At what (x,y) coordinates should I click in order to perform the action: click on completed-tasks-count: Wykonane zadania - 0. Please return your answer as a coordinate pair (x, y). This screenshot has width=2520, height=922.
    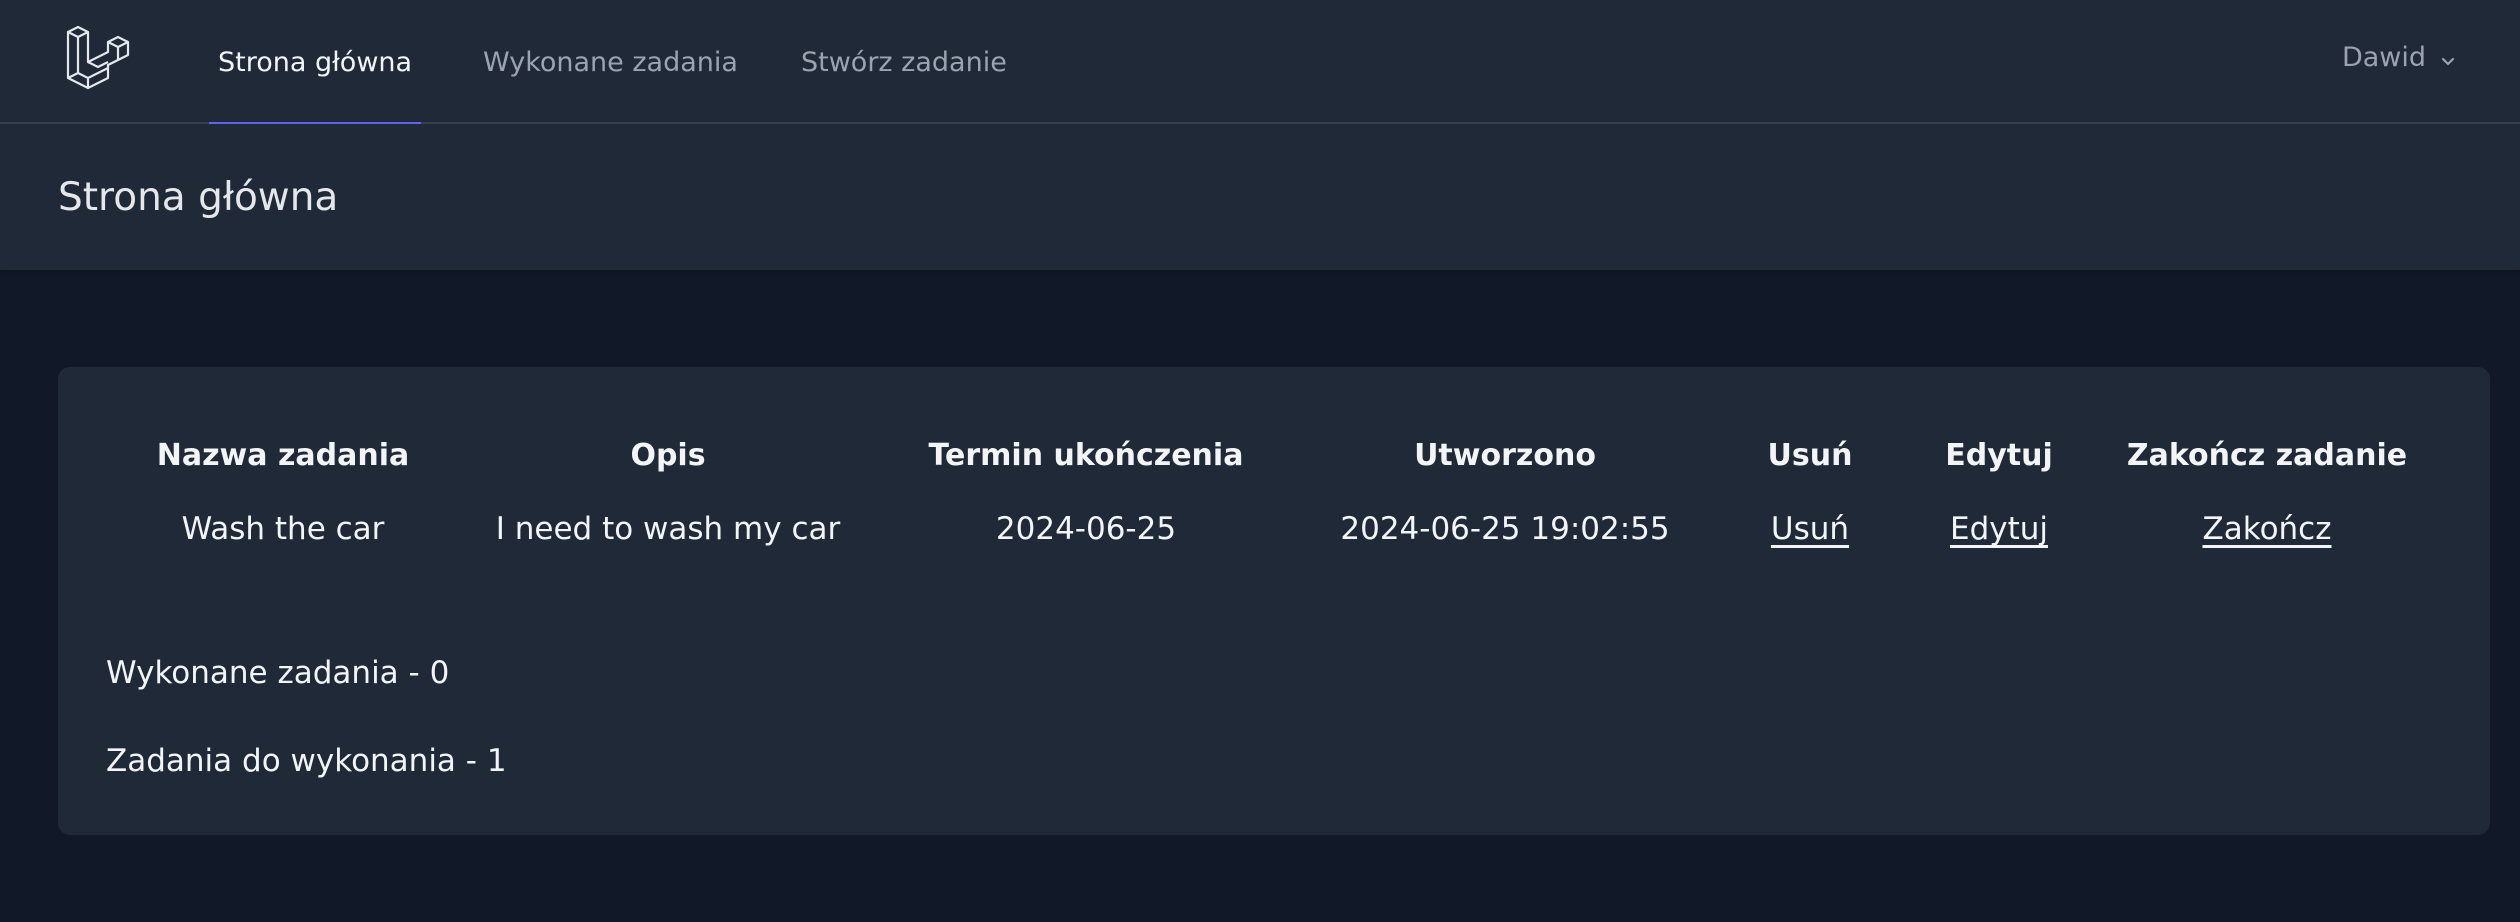
    Looking at the image, I should click on (278, 673).